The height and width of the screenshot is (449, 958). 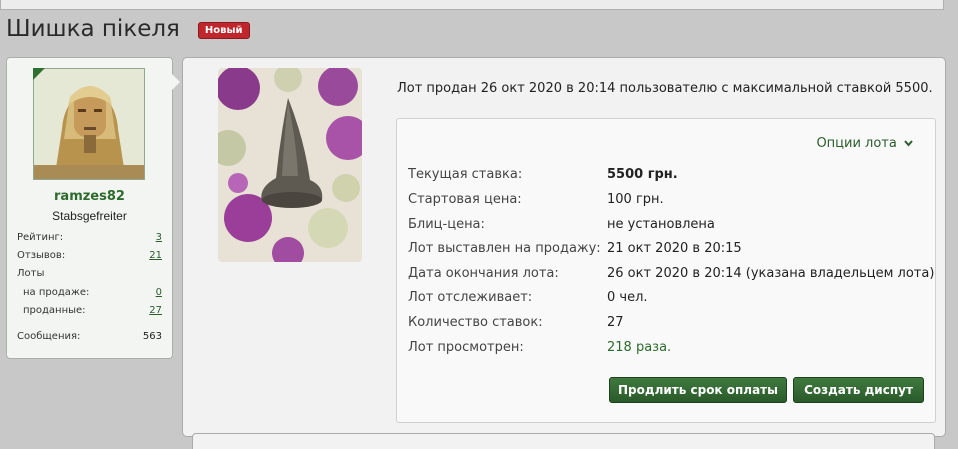 I want to click on current-bid: 5500 грн., so click(x=642, y=174).